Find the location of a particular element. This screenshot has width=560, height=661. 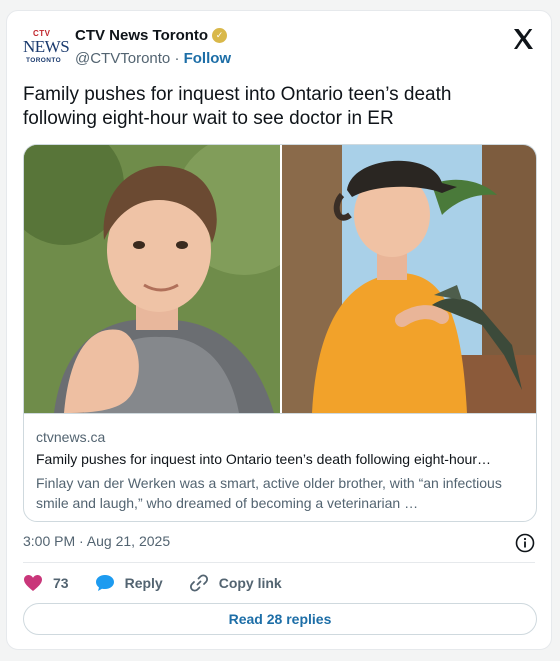

avatar-news-text: NEWS is located at coordinates (46, 46).